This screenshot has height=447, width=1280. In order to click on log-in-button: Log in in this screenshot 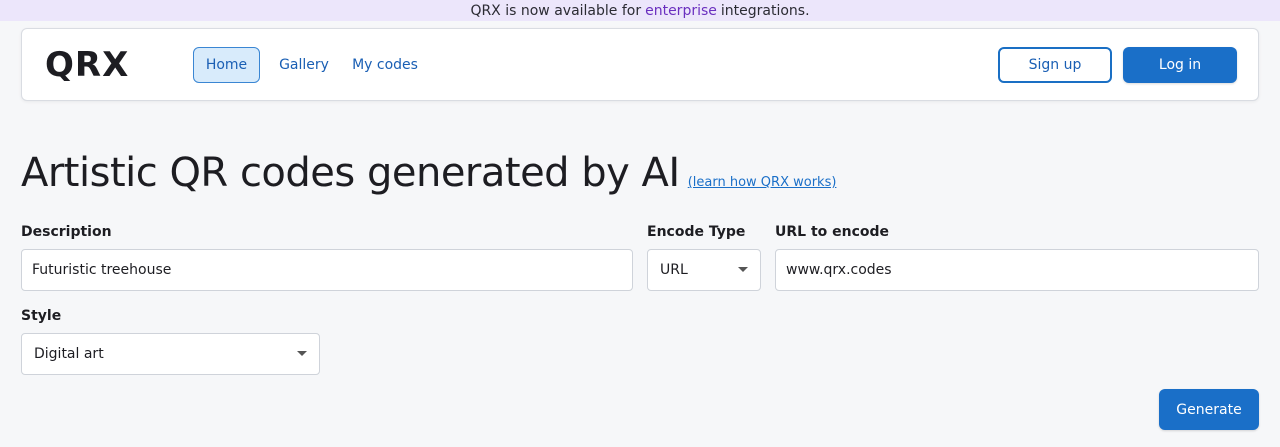, I will do `click(1180, 65)`.